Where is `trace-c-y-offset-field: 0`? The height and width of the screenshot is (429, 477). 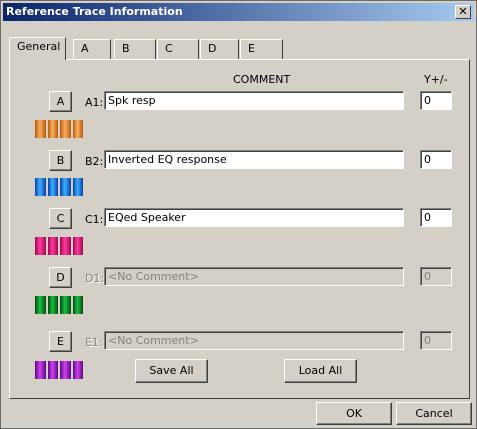
trace-c-y-offset-field: 0 is located at coordinates (436, 217).